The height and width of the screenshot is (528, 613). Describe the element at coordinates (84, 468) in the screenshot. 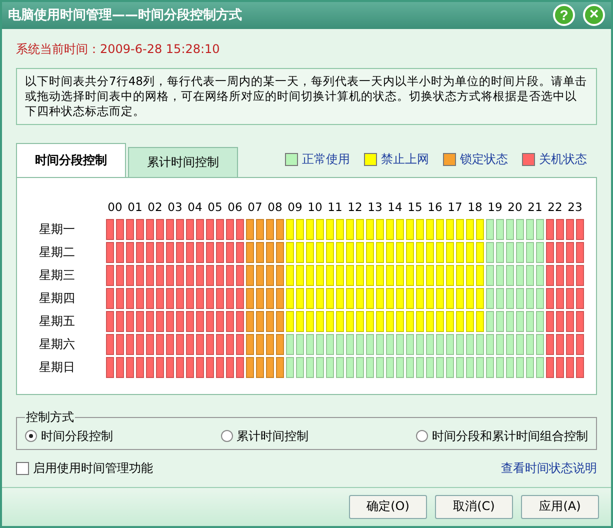

I see `enable-checkbox: 启用使用时间管理功能` at that location.